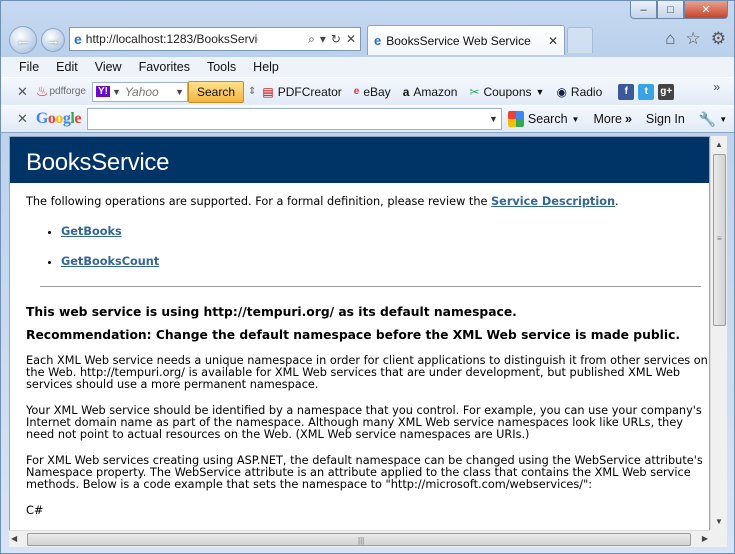 This screenshot has height=554, width=735. I want to click on back-button: ←, so click(23, 40).